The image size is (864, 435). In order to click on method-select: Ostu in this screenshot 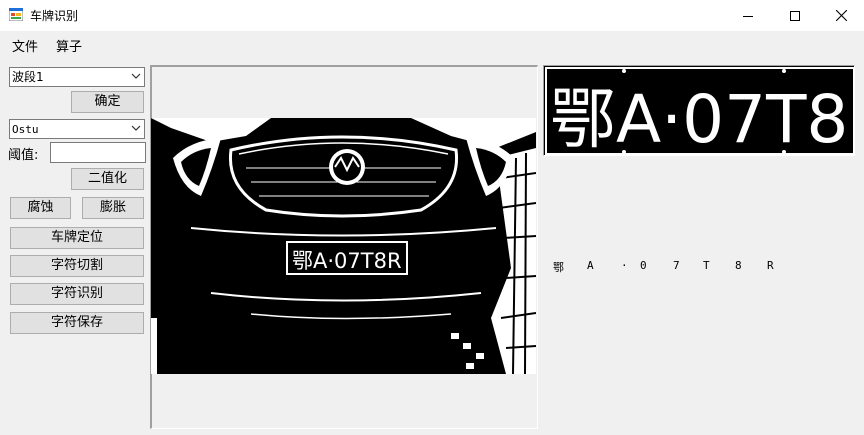, I will do `click(77, 129)`.